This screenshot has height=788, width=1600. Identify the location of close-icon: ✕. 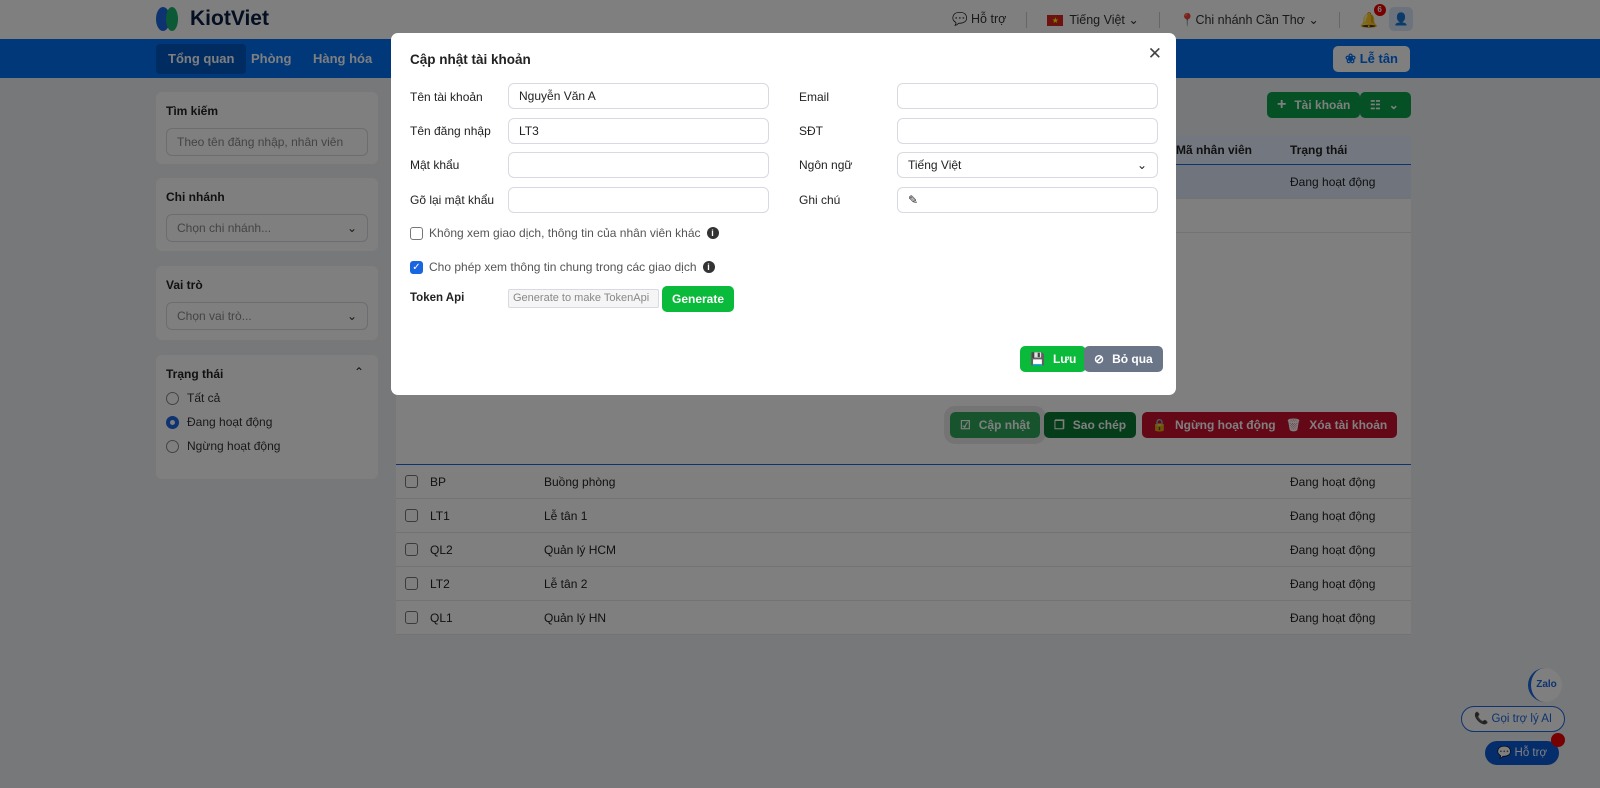
(1155, 54).